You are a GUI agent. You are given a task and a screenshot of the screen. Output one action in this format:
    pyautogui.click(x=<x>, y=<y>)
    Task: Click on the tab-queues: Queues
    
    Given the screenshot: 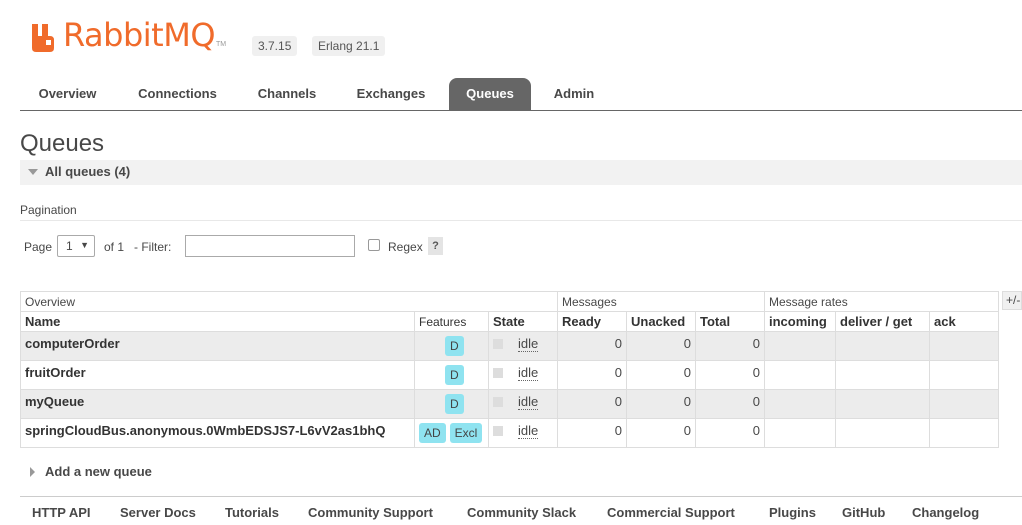 What is the action you would take?
    pyautogui.click(x=490, y=94)
    